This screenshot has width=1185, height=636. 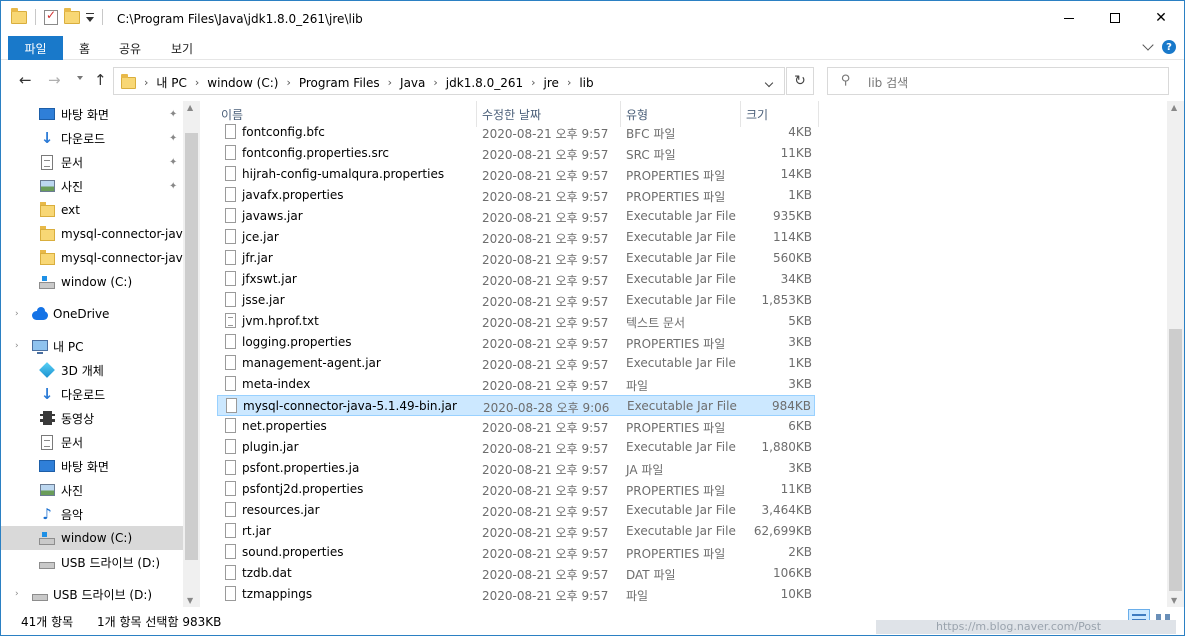 What do you see at coordinates (100, 80) in the screenshot?
I see `up-arrow-icon: ↑` at bounding box center [100, 80].